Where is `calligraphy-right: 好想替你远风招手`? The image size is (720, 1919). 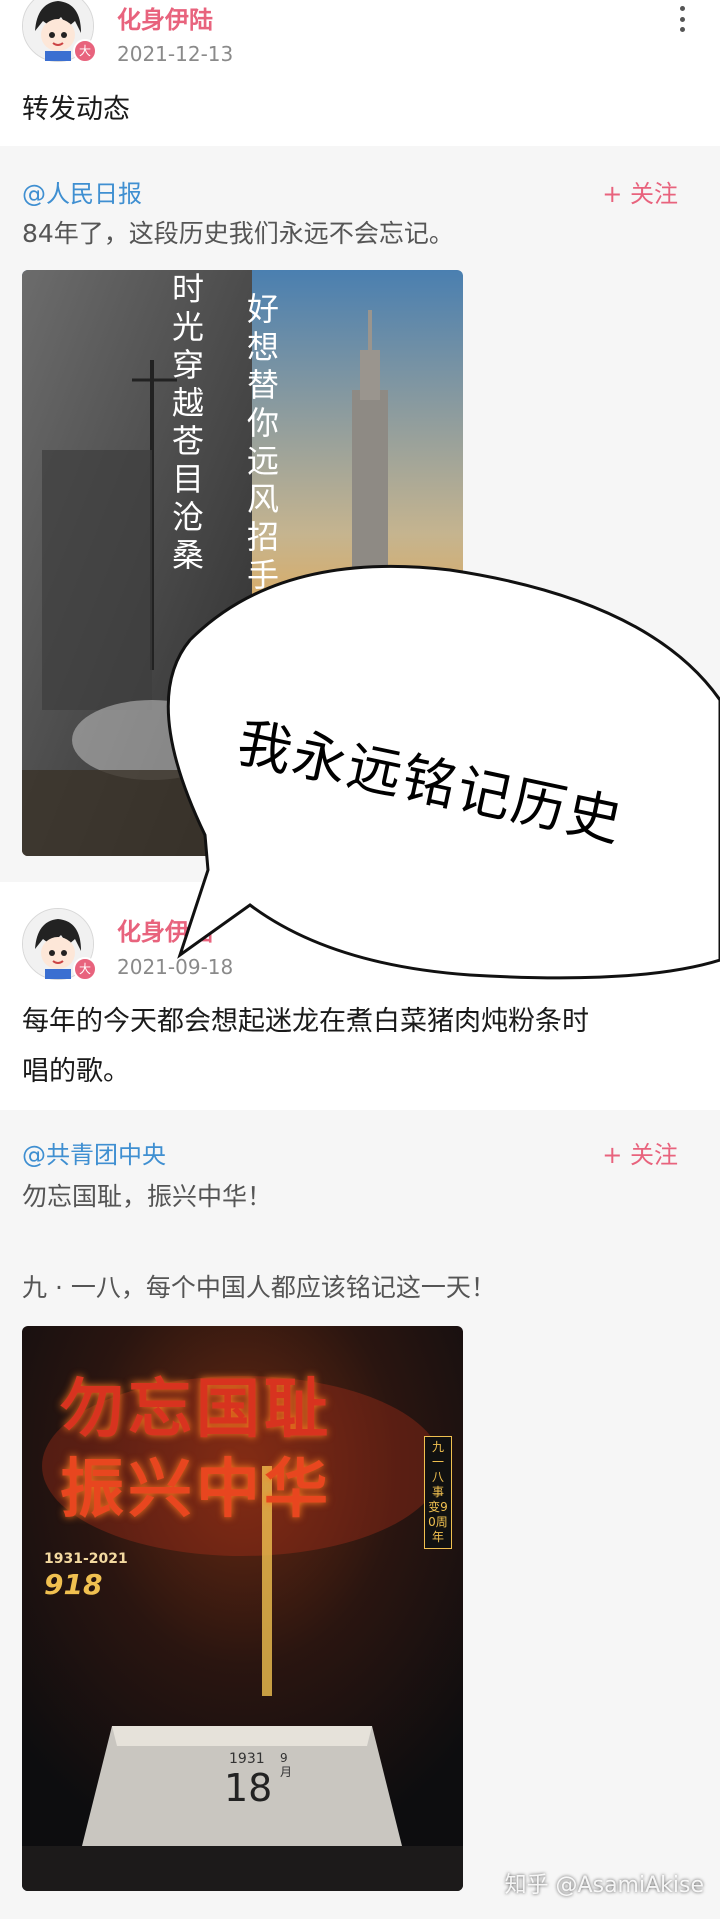
calligraphy-right: 好想替你远风招手 is located at coordinates (263, 442).